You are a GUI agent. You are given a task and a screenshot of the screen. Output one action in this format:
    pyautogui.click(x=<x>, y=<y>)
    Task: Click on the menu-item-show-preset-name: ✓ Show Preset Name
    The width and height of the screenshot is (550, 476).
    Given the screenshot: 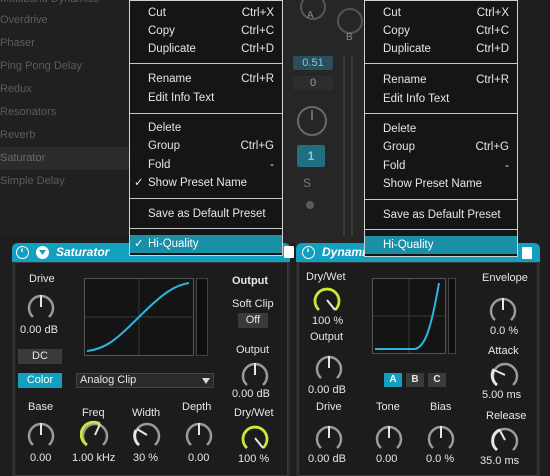 What is the action you would take?
    pyautogui.click(x=206, y=183)
    